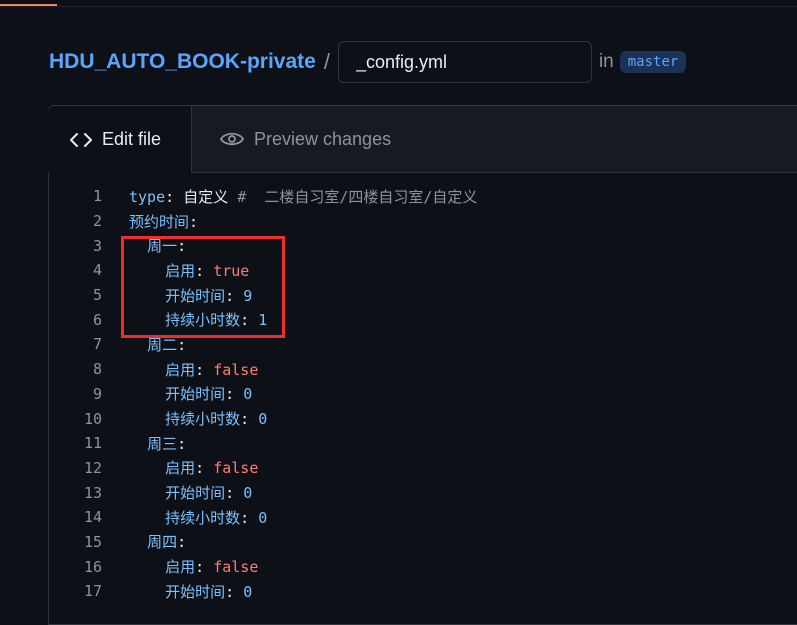 The image size is (797, 625). I want to click on line-number: 12, so click(92, 467).